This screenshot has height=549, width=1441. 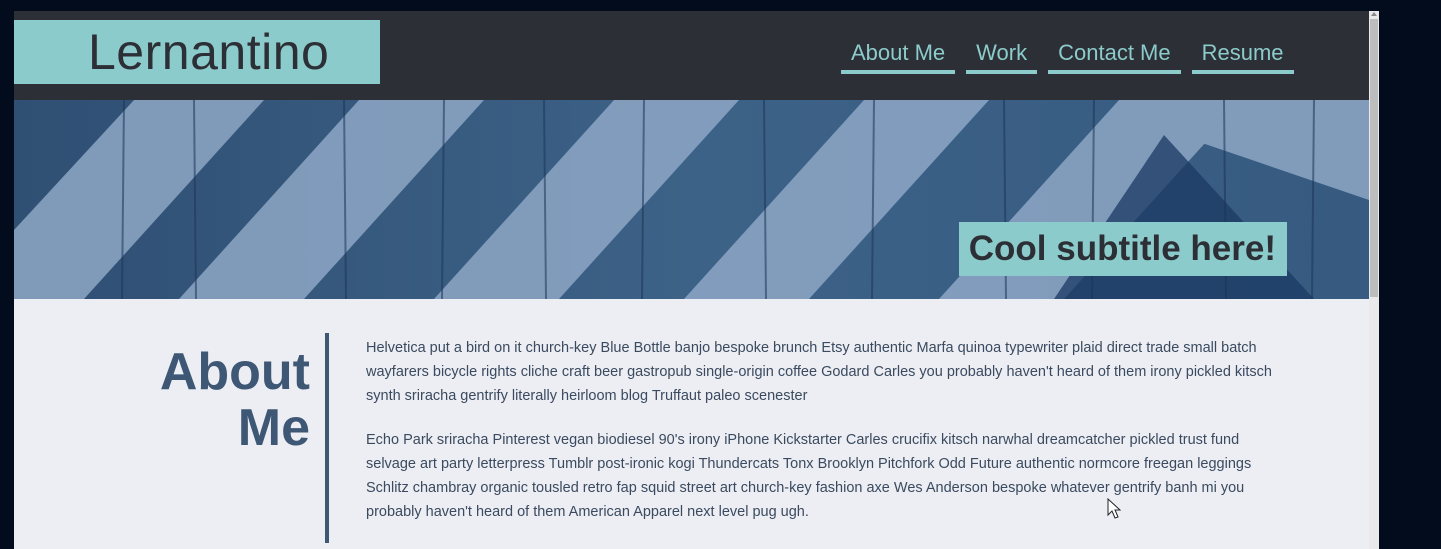 What do you see at coordinates (1002, 56) in the screenshot?
I see `nav-work: Work` at bounding box center [1002, 56].